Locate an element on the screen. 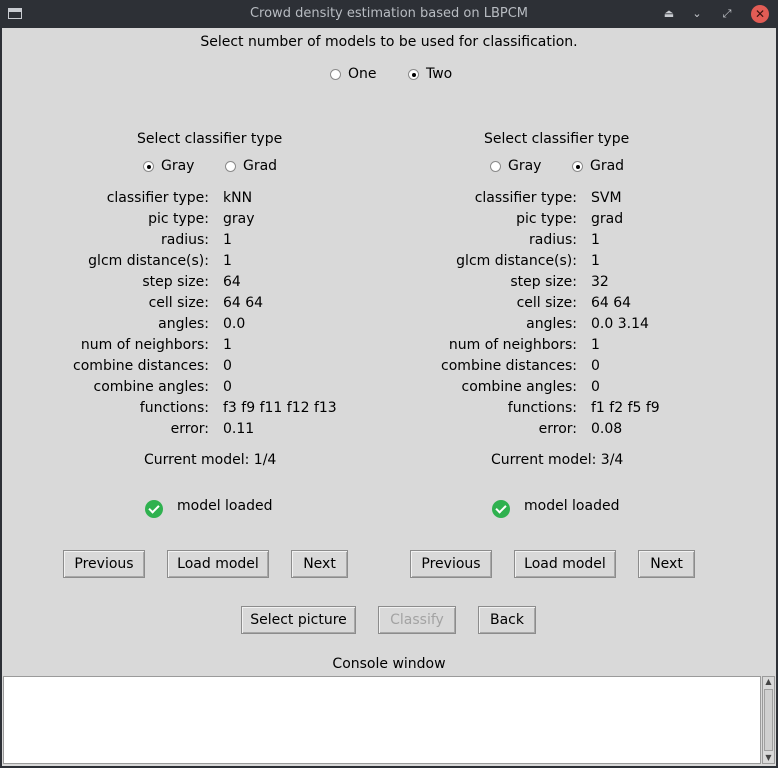  scrollbar-thumb is located at coordinates (768, 720).